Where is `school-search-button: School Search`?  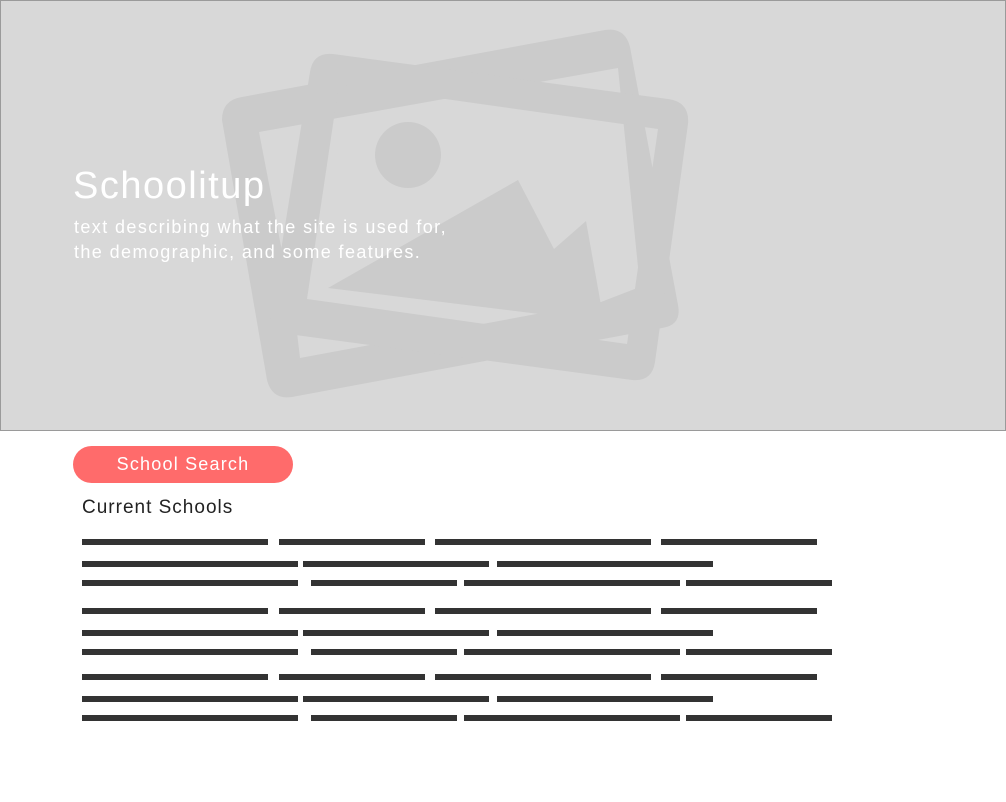
school-search-button: School Search is located at coordinates (183, 464).